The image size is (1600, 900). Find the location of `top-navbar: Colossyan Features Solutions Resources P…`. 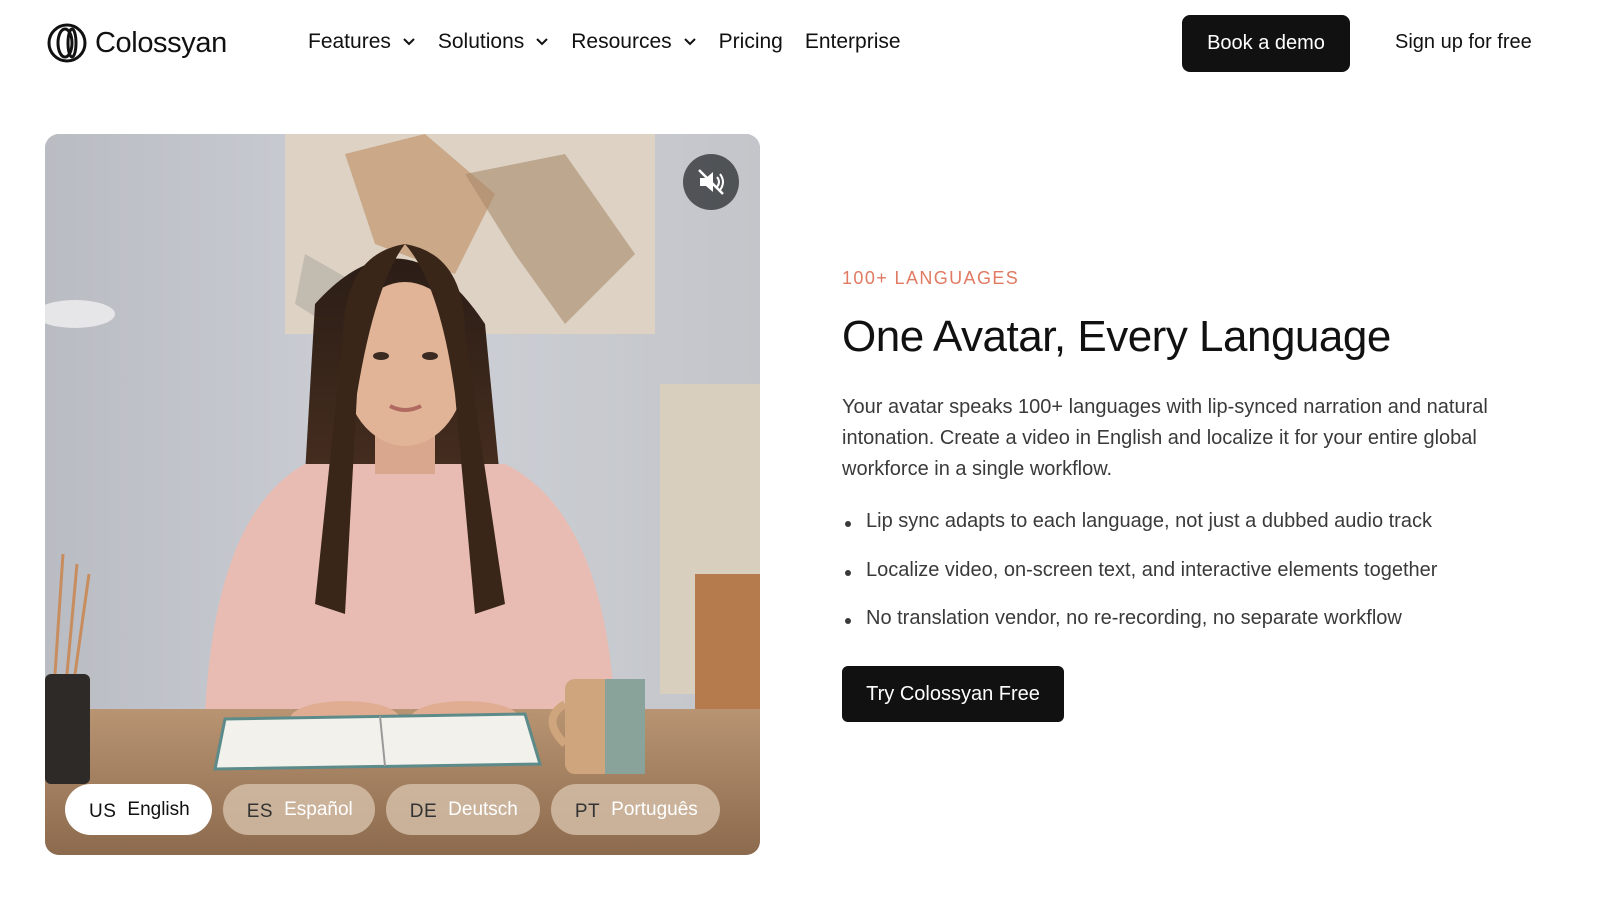

top-navbar: Colossyan Features Solutions Resources P… is located at coordinates (800, 44).